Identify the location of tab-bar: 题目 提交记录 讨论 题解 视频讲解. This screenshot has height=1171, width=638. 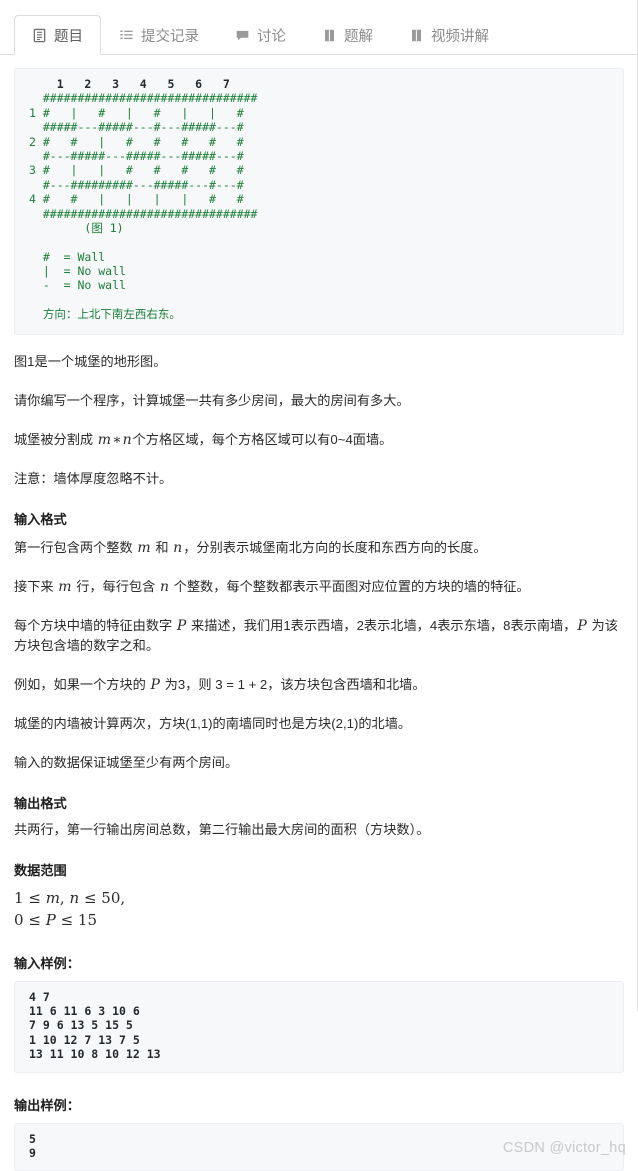
(319, 27).